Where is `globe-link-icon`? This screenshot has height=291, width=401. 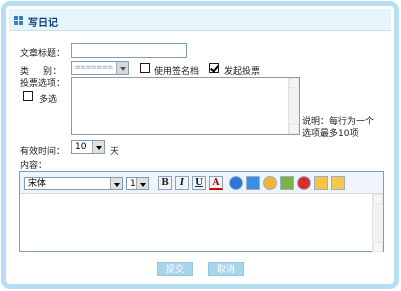 globe-link-icon is located at coordinates (236, 183).